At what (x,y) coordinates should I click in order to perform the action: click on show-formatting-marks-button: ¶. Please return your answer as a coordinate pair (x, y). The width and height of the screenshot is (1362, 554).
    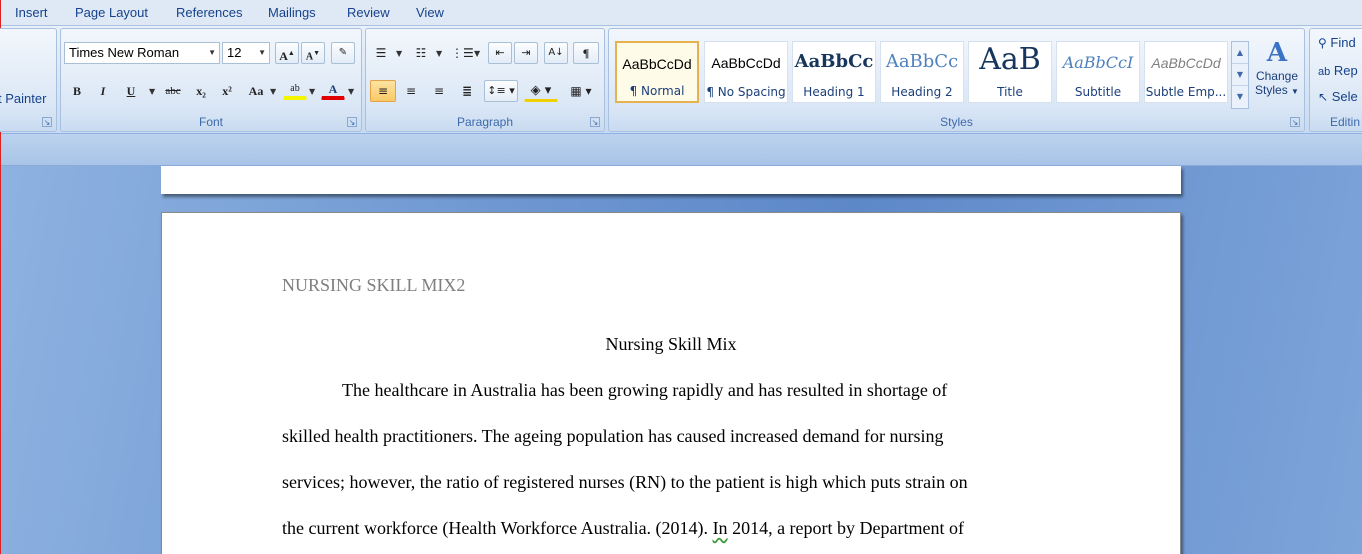
    Looking at the image, I should click on (586, 53).